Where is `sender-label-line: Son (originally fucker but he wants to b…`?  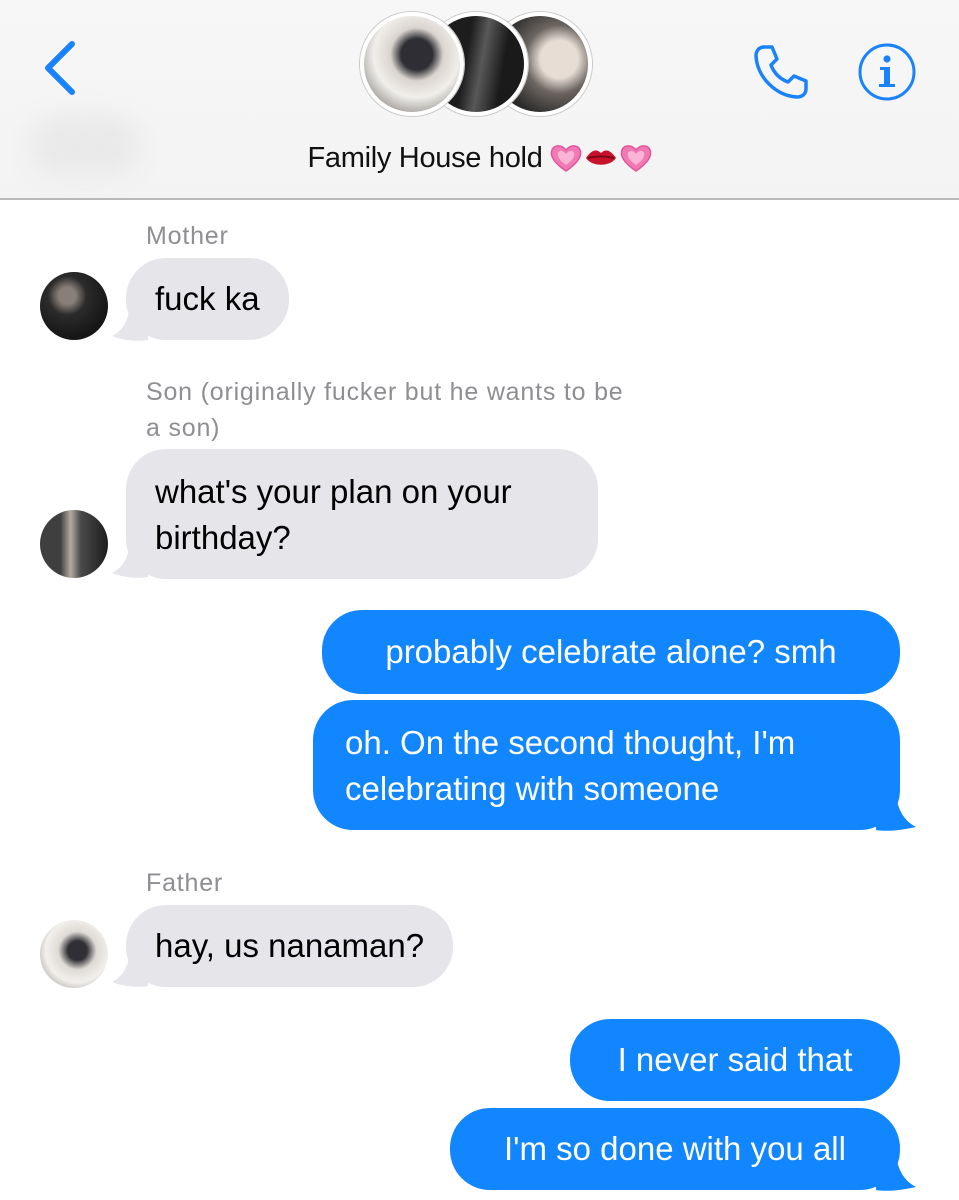 sender-label-line: Son (originally fucker but he wants to b… is located at coordinates (385, 392).